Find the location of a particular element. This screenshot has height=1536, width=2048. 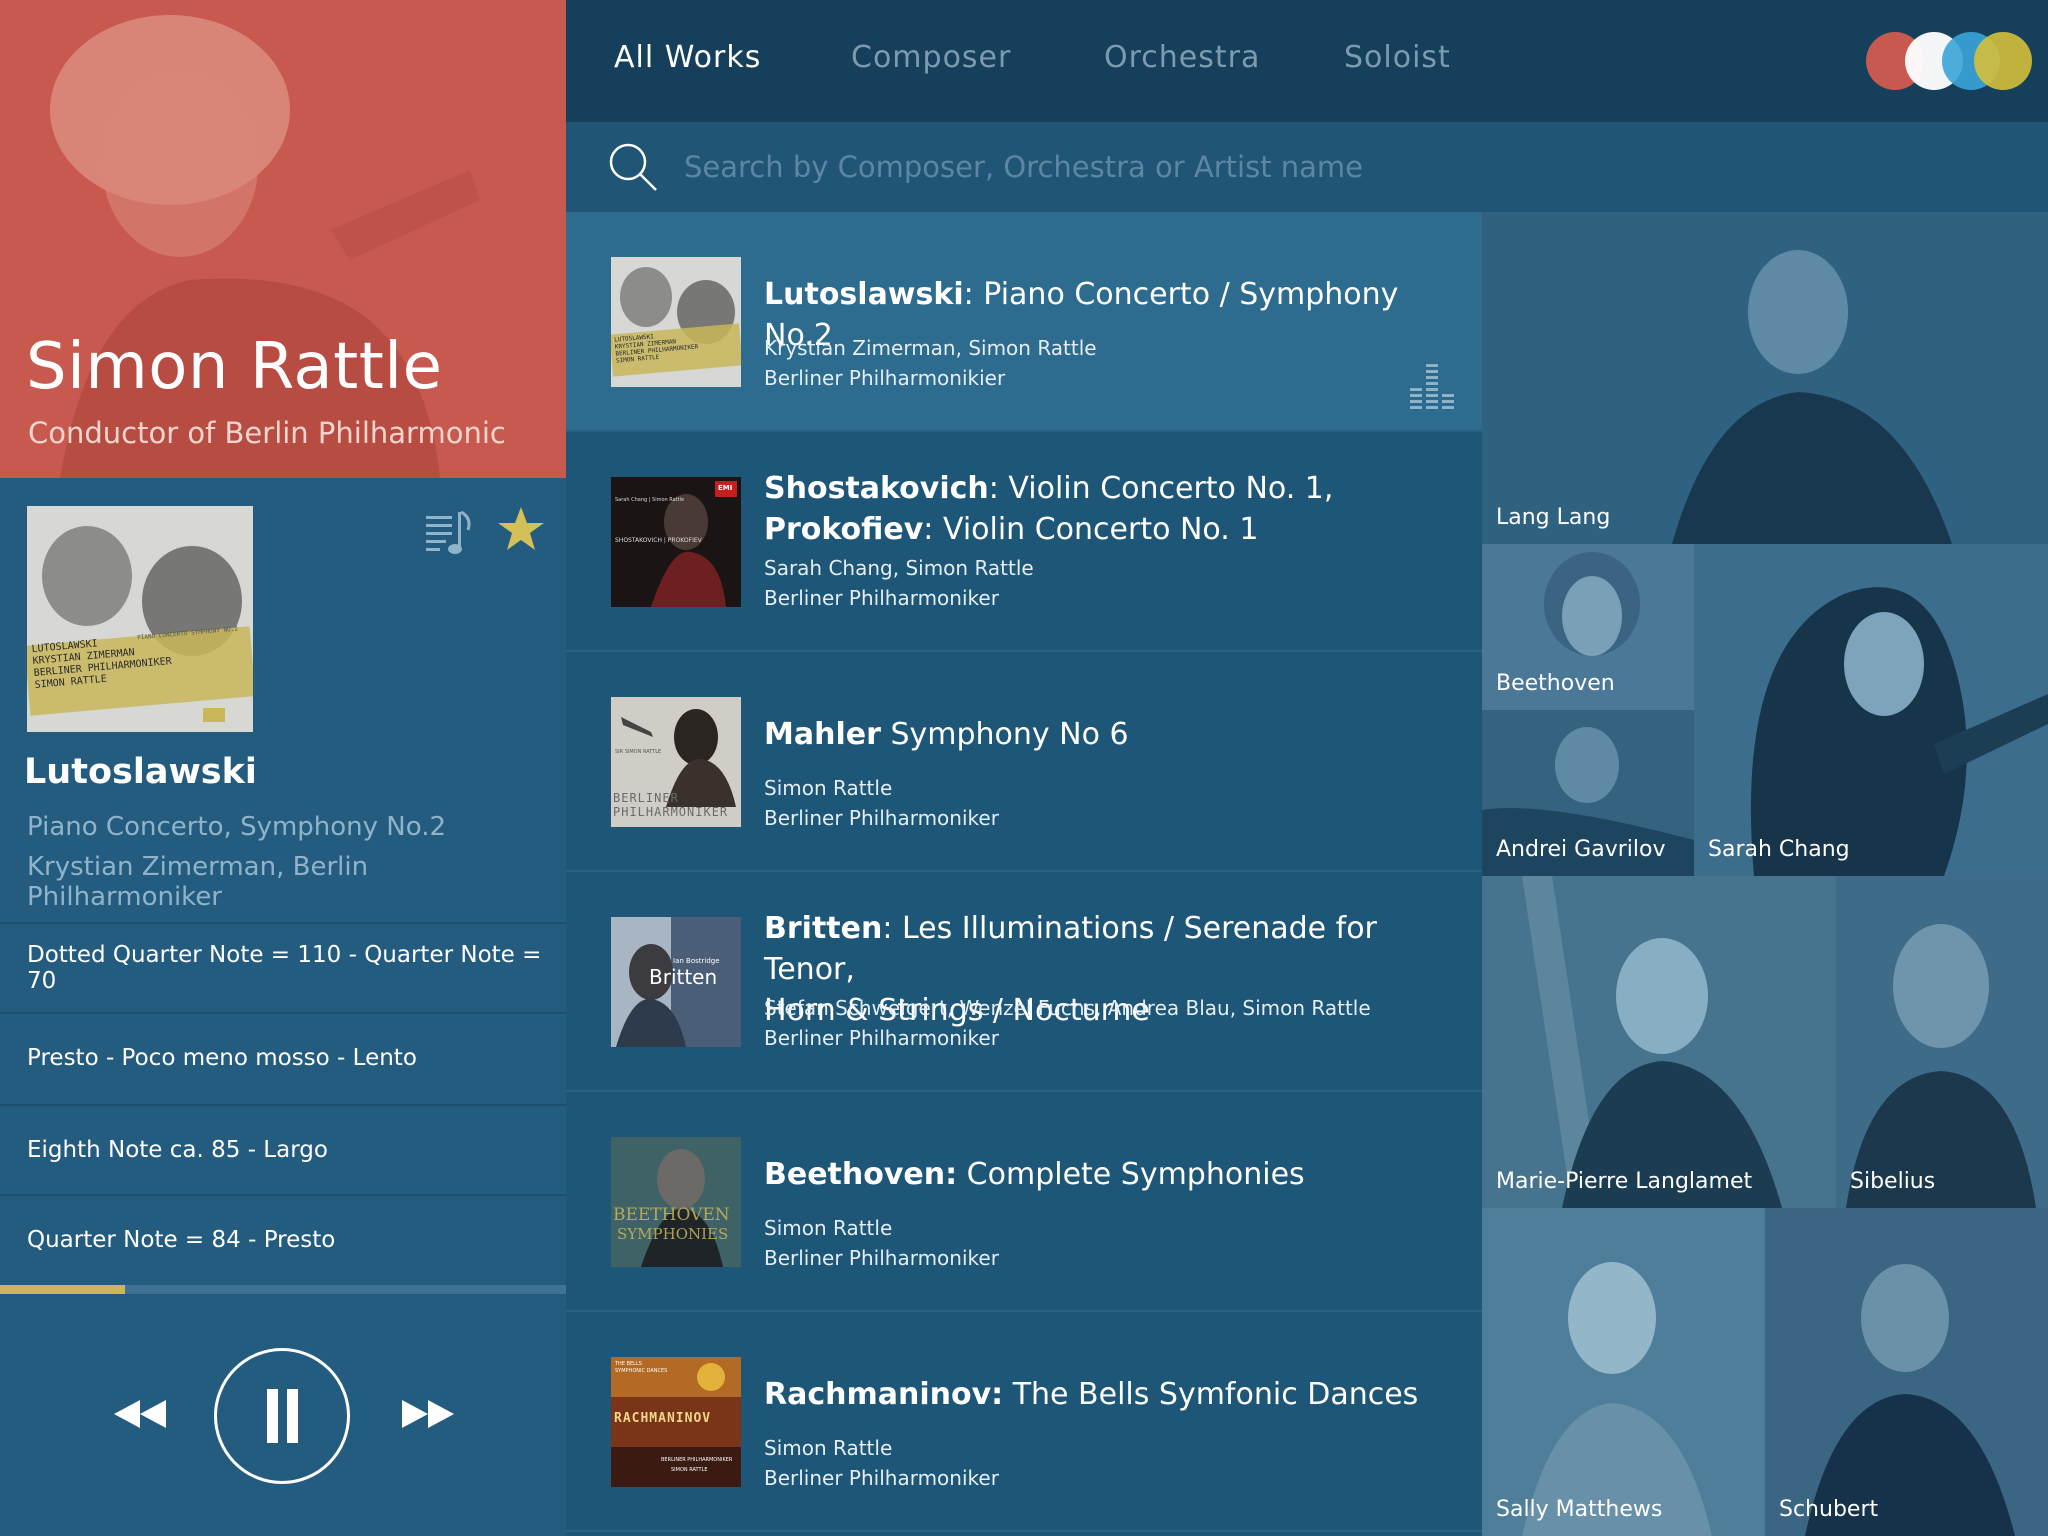

movement-label: Eighth Note ca. 85 - Largo is located at coordinates (177, 1150).